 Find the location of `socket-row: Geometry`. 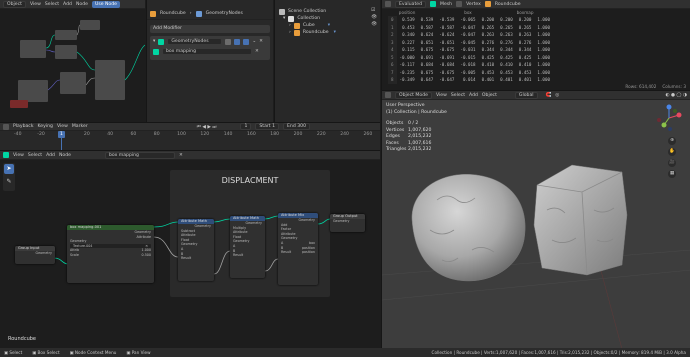

socket-row: Geometry is located at coordinates (43, 253).